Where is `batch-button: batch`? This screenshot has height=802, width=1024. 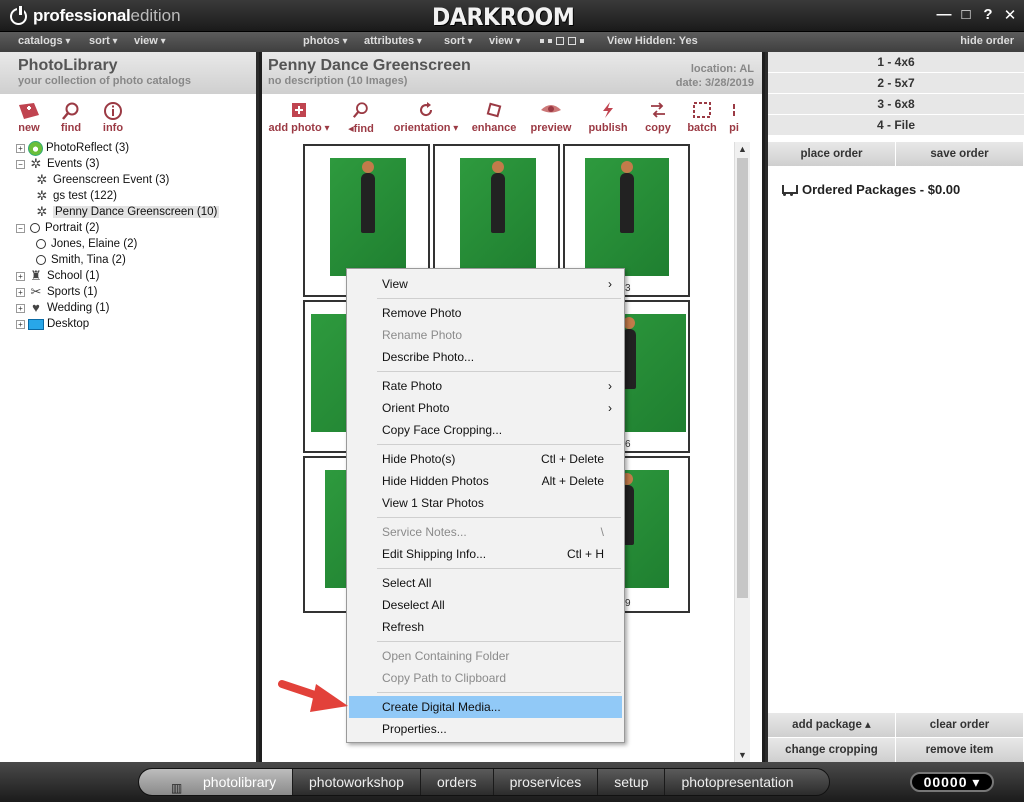
batch-button: batch is located at coordinates (702, 118).